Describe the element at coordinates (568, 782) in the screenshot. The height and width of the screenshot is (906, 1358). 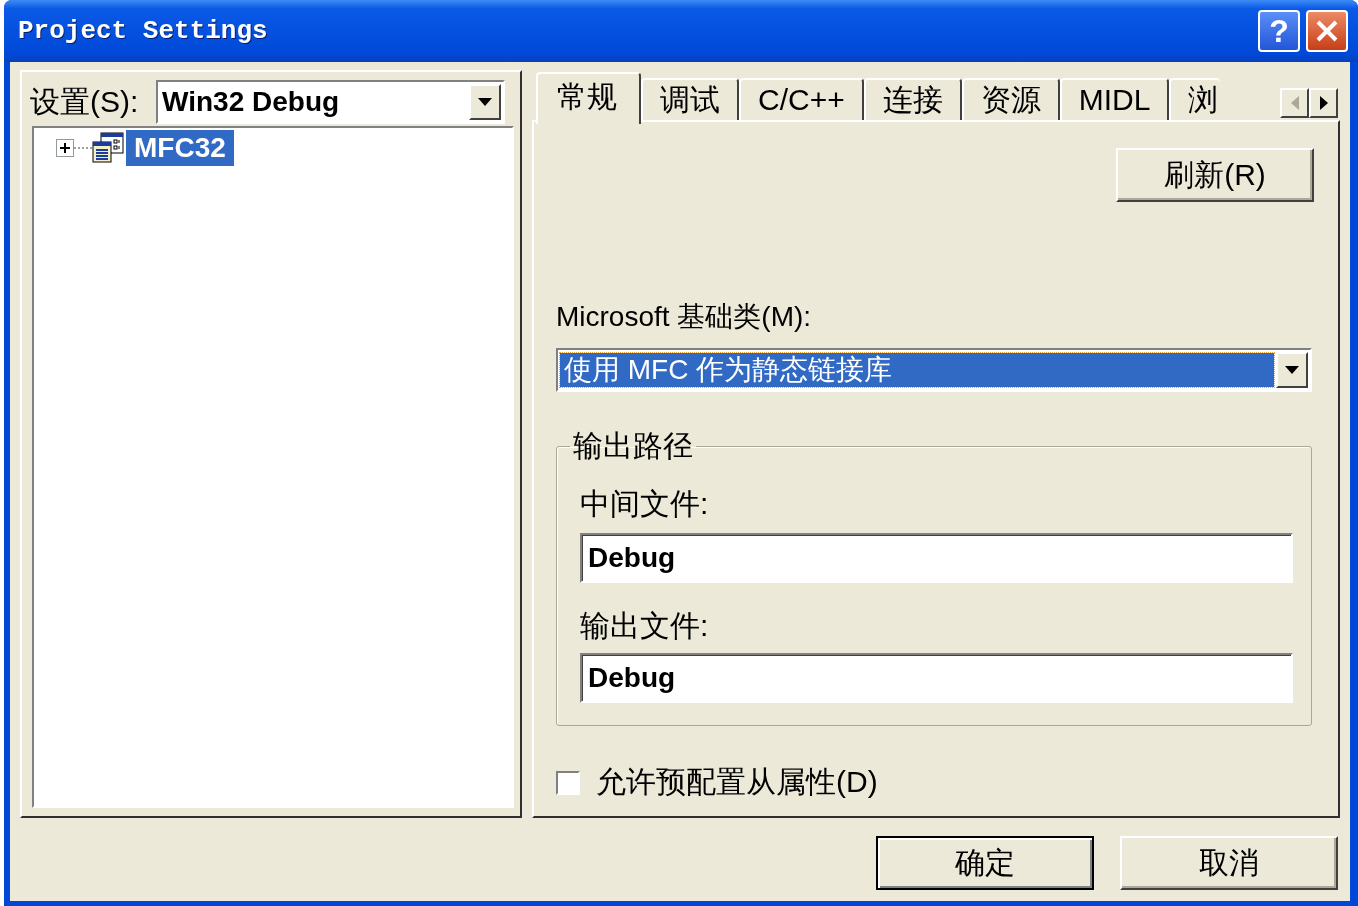
I see `checkbox` at that location.